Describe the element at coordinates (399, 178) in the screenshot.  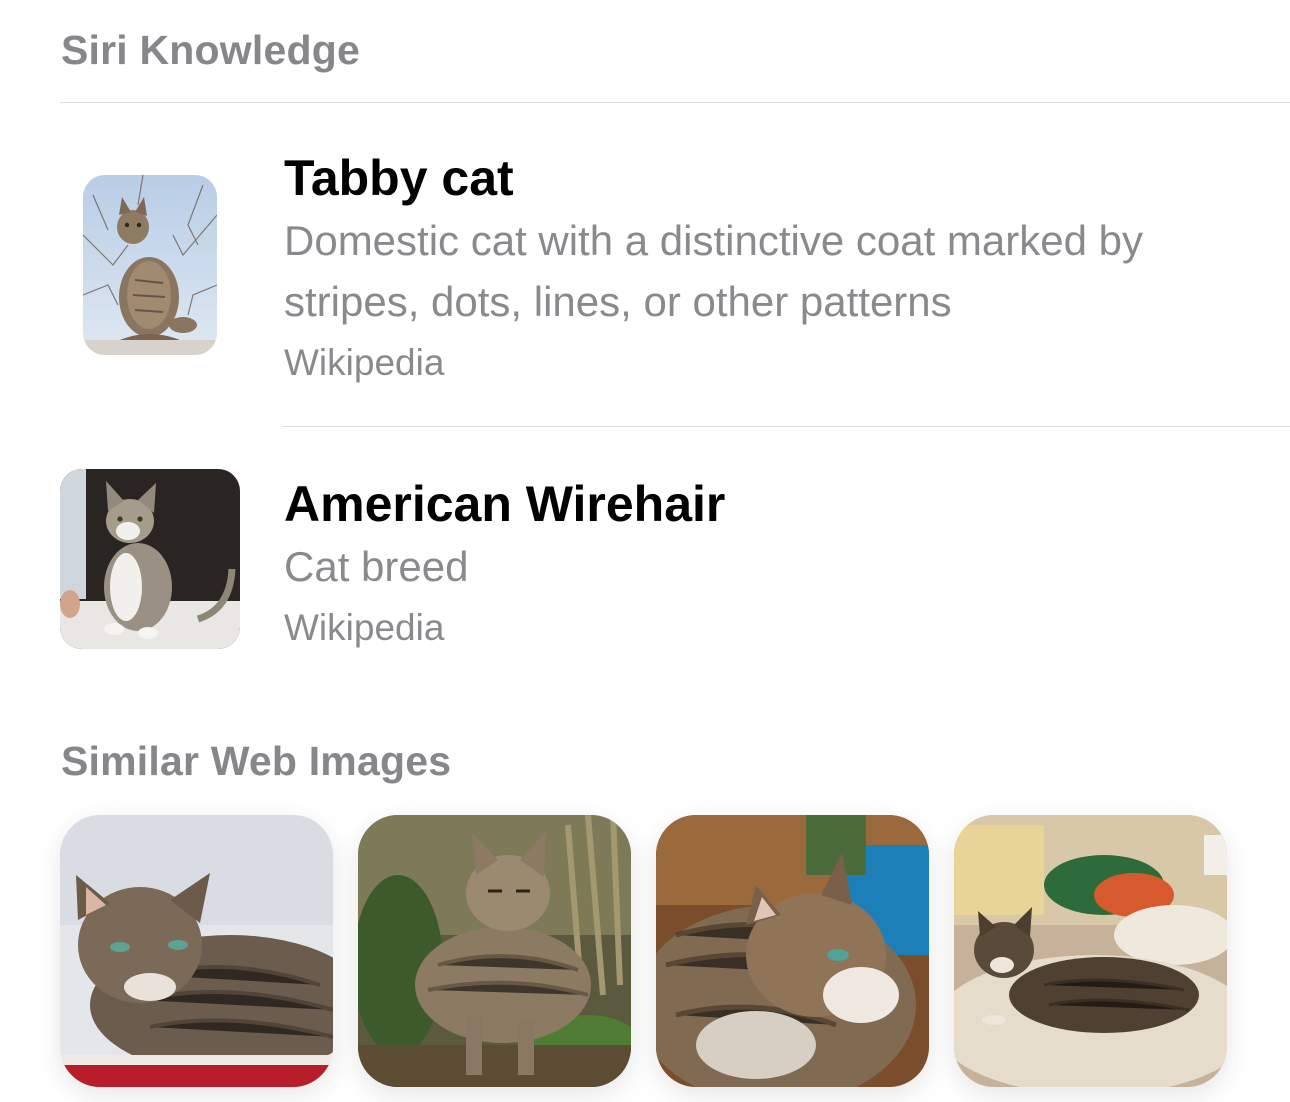
I see `result-title: Tabby cat` at that location.